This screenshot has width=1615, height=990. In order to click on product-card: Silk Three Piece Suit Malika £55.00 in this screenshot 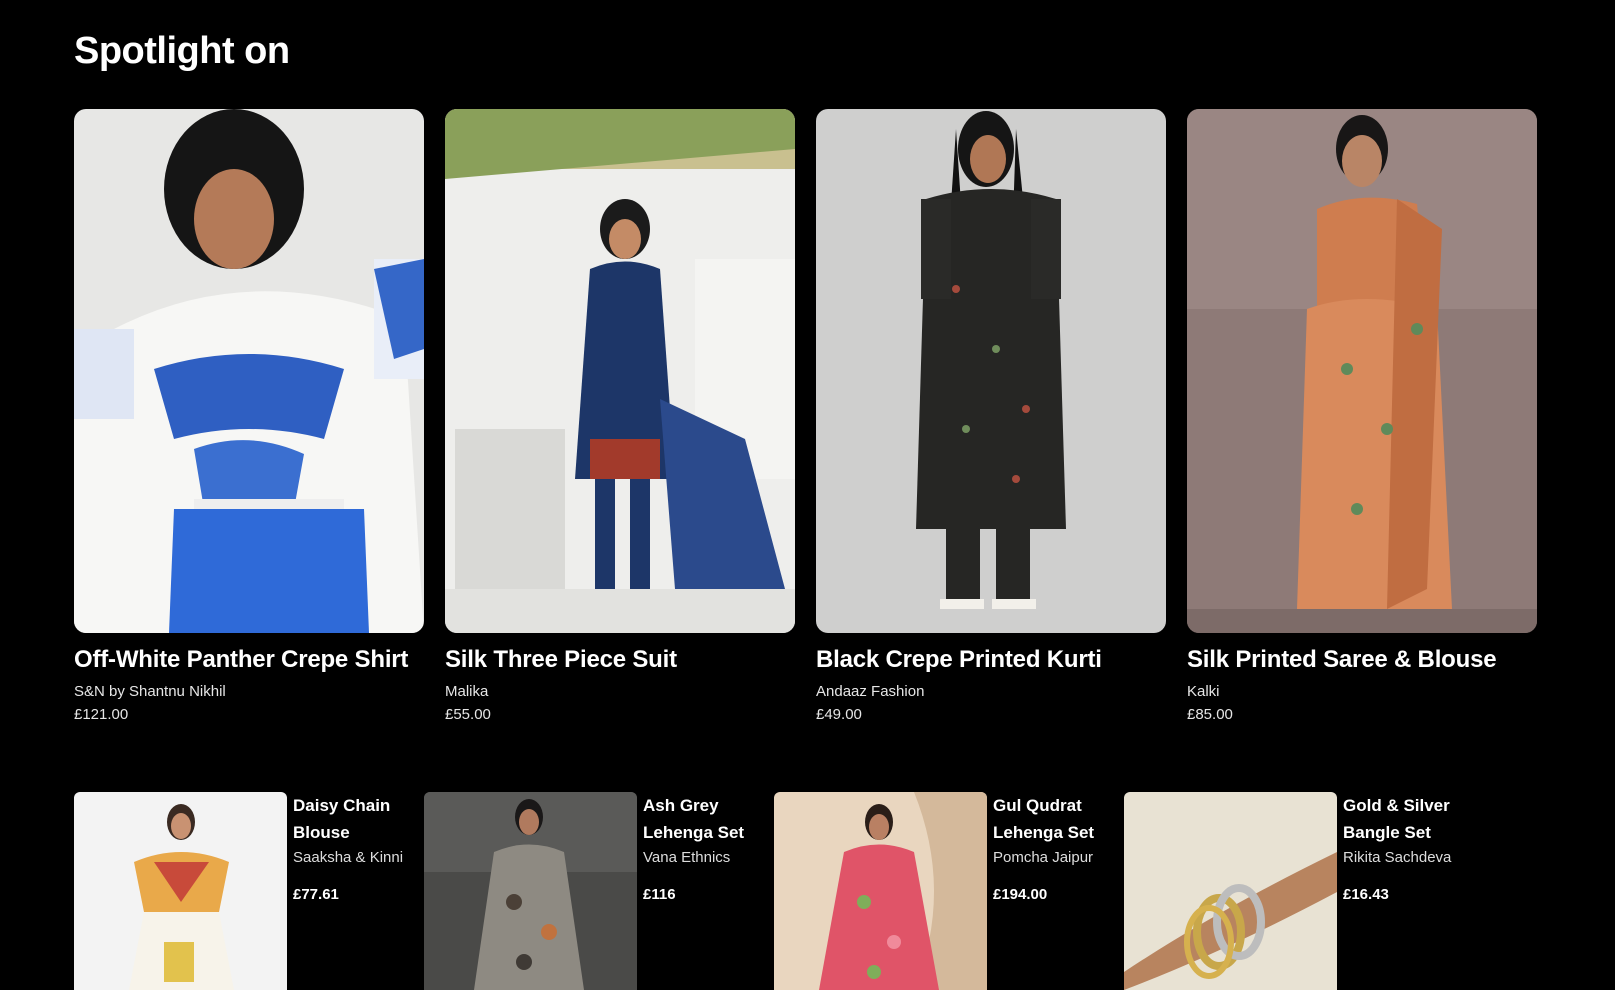, I will do `click(620, 418)`.